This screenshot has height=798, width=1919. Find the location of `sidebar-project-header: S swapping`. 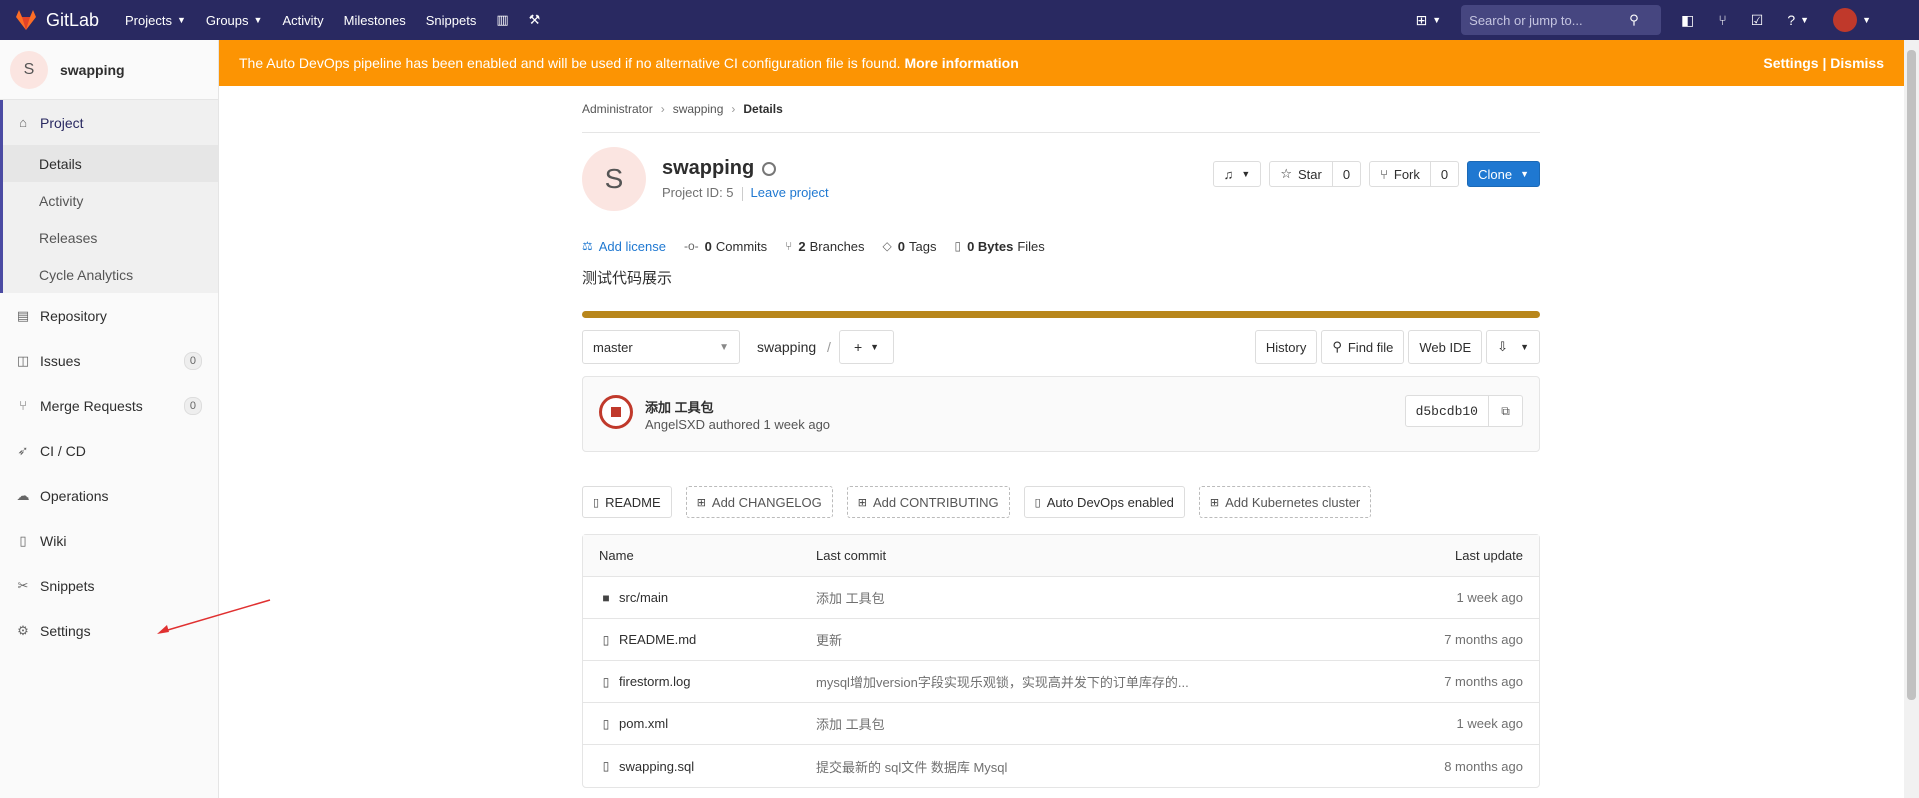

sidebar-project-header: S swapping is located at coordinates (109, 70).